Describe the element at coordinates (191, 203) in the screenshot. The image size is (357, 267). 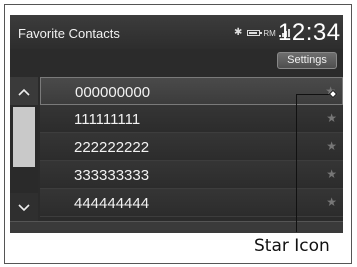
I see `list-item: 444444444 ★` at that location.